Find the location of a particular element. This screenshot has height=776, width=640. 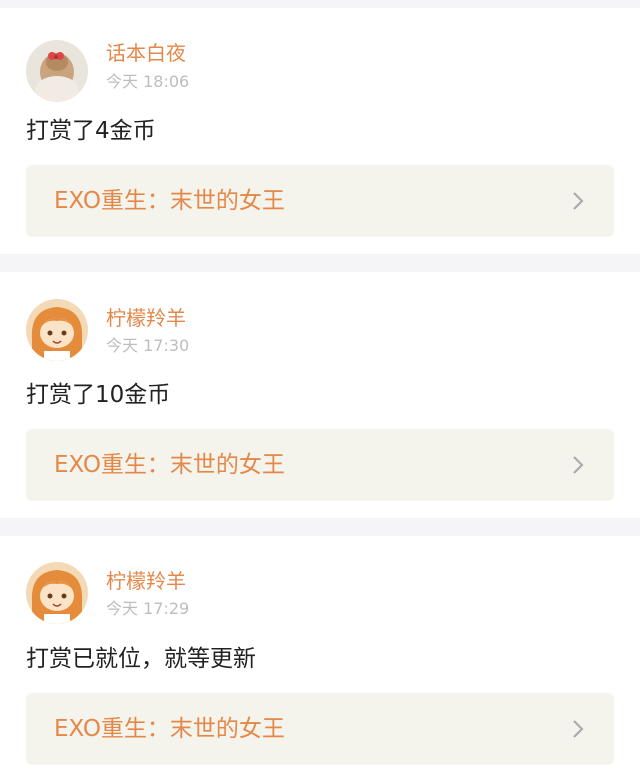

reward-message: 打赏了4金币 is located at coordinates (91, 131).